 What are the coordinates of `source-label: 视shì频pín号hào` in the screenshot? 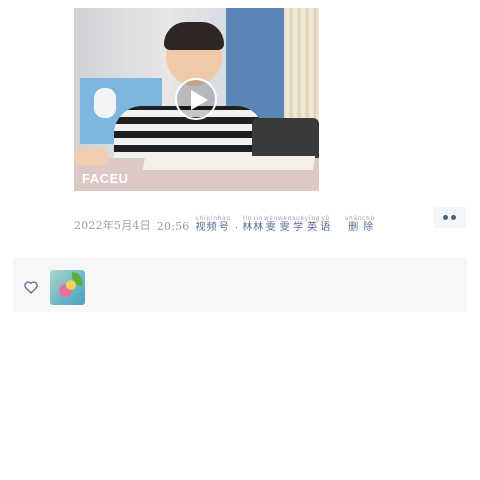 It's located at (213, 224).